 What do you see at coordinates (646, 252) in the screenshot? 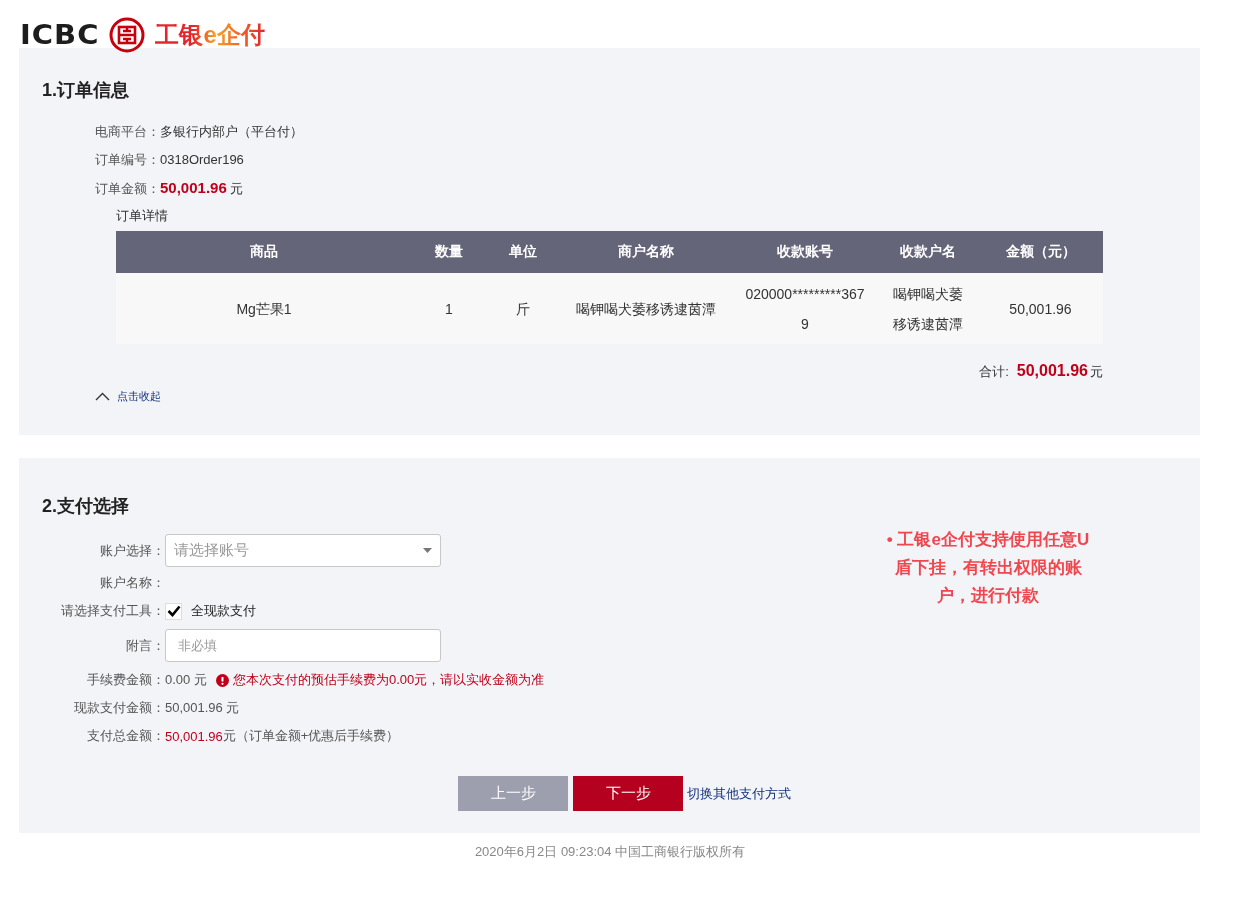
I see `column-header: 商户名称` at bounding box center [646, 252].